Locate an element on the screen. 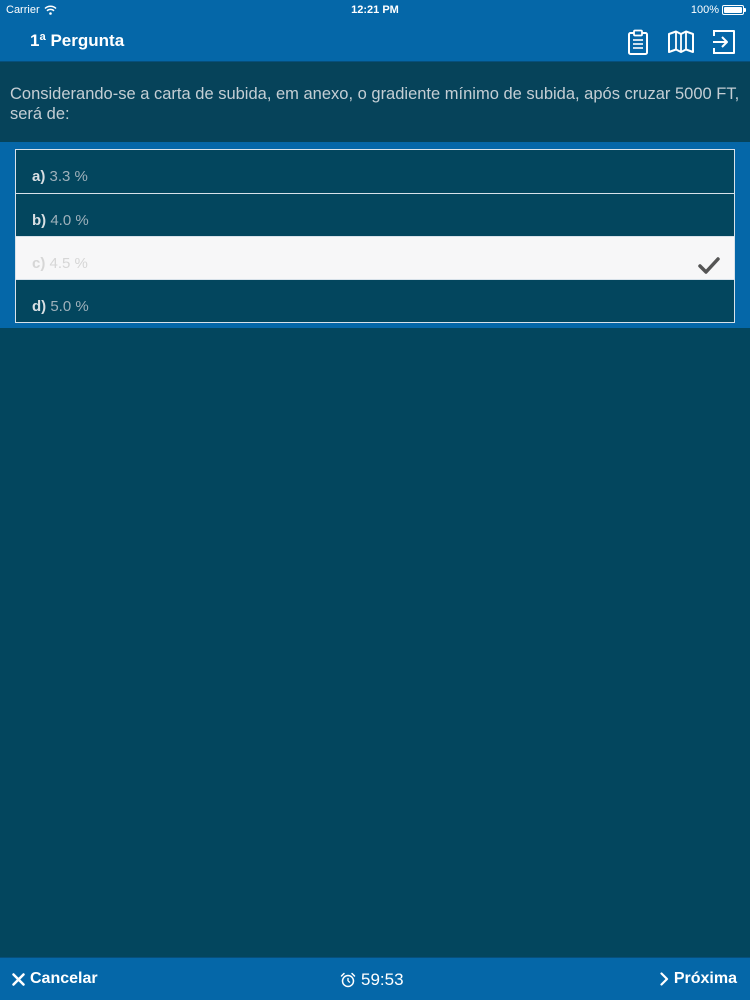  next-button: Próxima is located at coordinates (698, 979).